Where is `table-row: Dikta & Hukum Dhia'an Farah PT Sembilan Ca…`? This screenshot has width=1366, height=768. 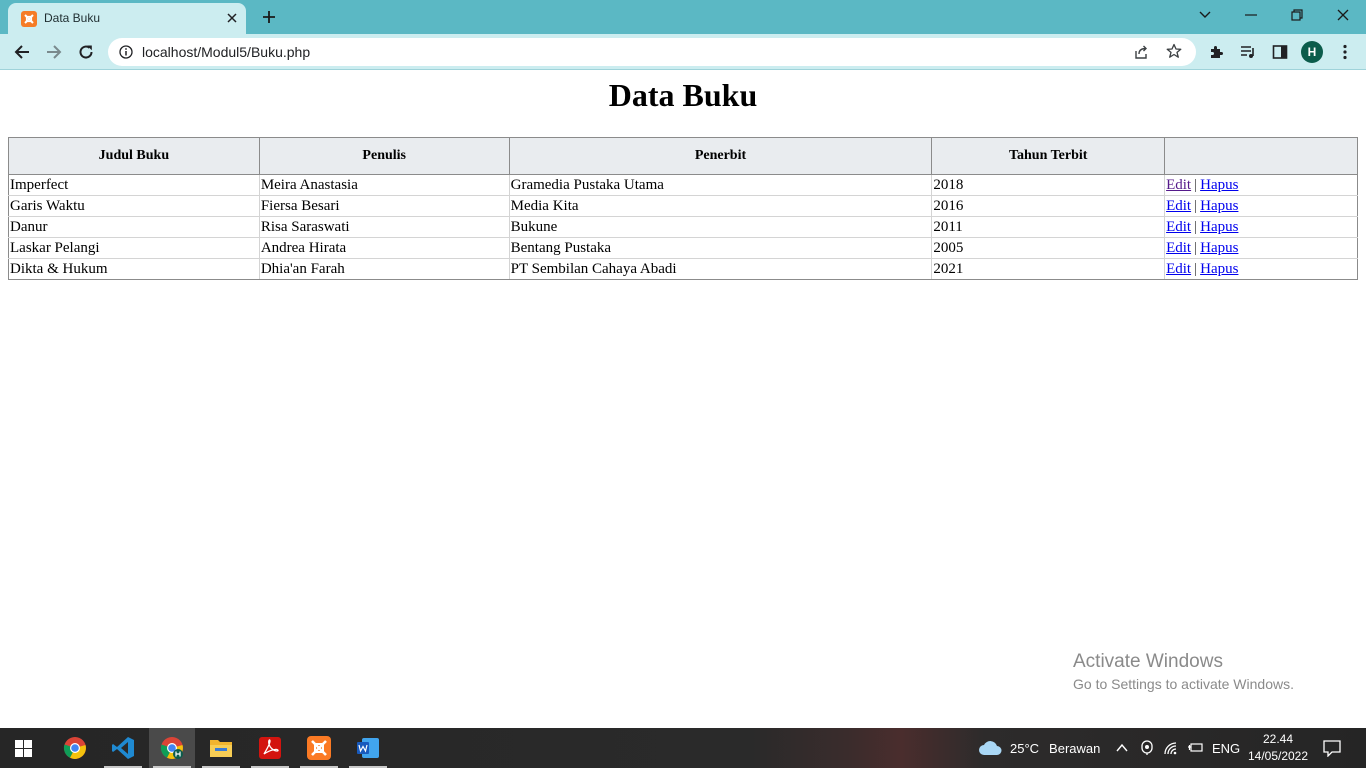
table-row: Dikta & Hukum Dhia'an Farah PT Sembilan Ca… is located at coordinates (683, 269).